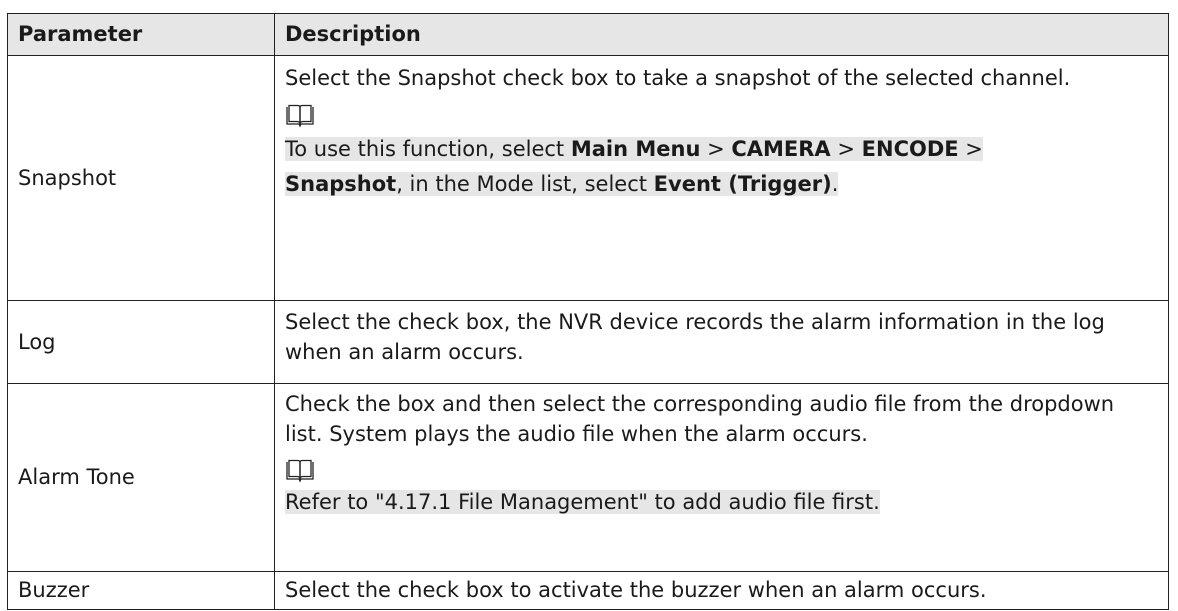 The width and height of the screenshot is (1178, 611). What do you see at coordinates (141, 342) in the screenshot?
I see `param-log: Log` at bounding box center [141, 342].